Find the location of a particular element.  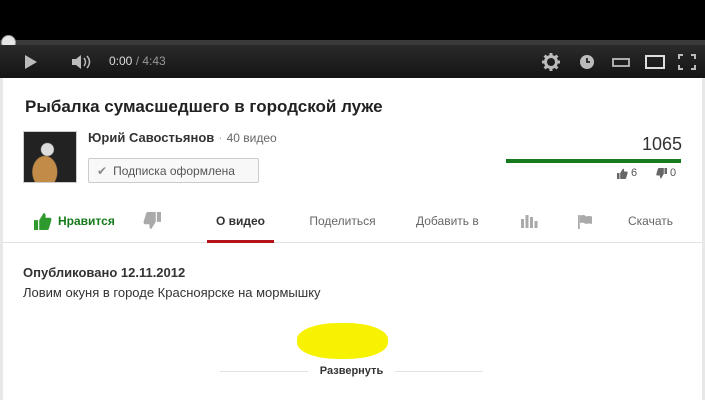

fullscreen-icon is located at coordinates (687, 61).